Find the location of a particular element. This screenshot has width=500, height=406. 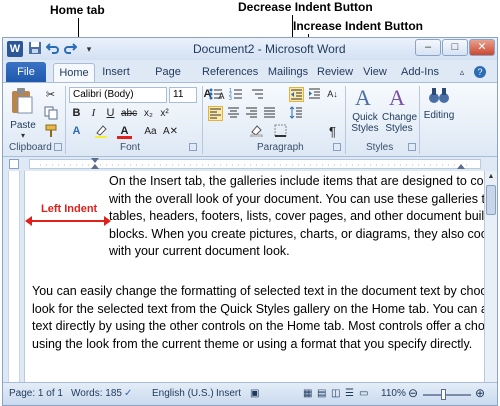

help-icon: ? is located at coordinates (480, 72).